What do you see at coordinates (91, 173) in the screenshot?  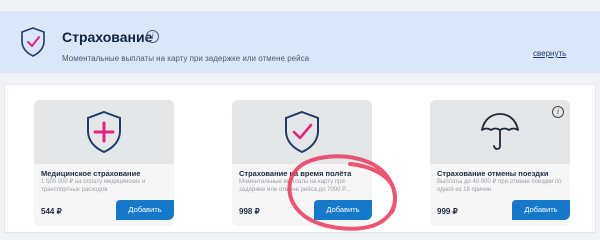 I see `card-title: Медицинское страхование` at bounding box center [91, 173].